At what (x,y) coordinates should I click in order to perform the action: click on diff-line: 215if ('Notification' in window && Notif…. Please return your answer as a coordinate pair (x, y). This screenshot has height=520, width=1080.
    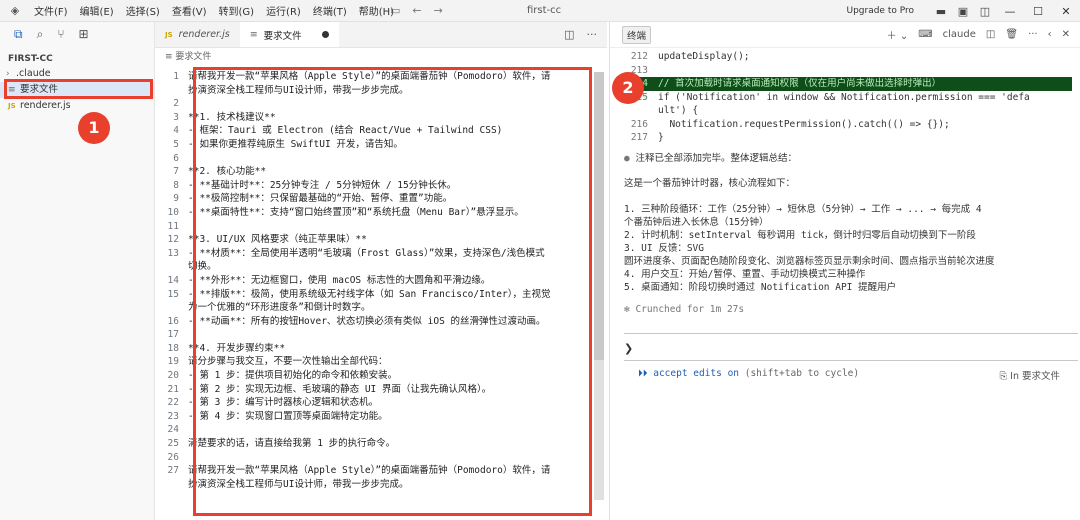
    Looking at the image, I should click on (847, 98).